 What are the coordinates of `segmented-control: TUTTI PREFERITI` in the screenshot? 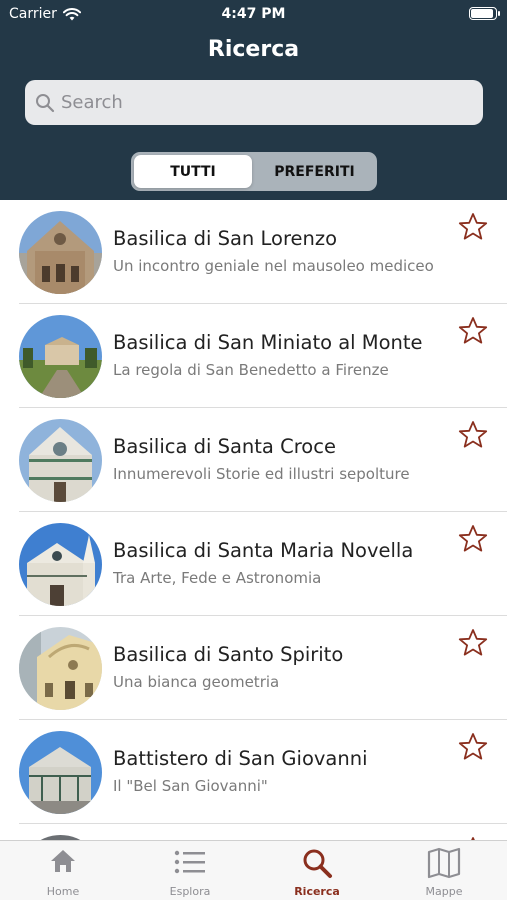 It's located at (254, 171).